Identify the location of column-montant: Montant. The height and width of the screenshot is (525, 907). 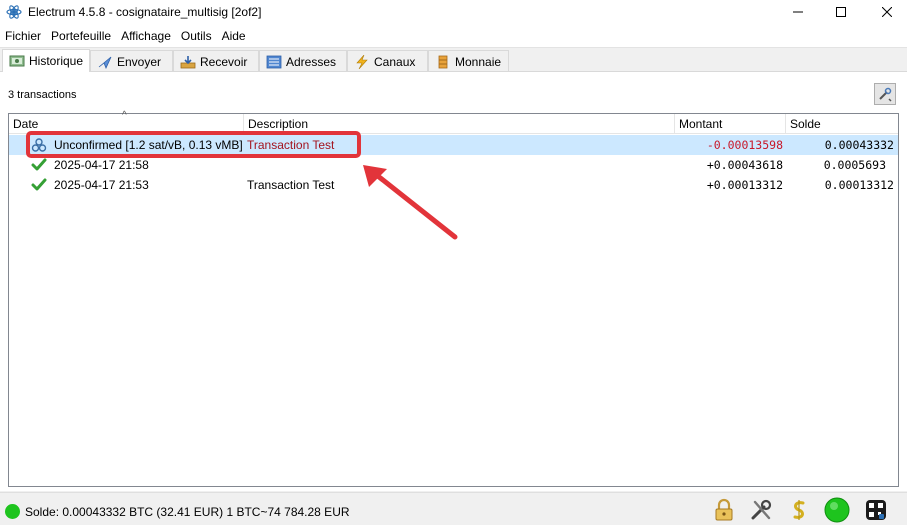
(730, 124).